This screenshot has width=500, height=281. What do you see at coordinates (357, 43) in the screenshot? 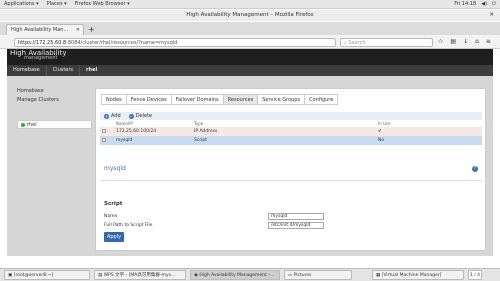
I see `search-placeholder: Search` at bounding box center [357, 43].